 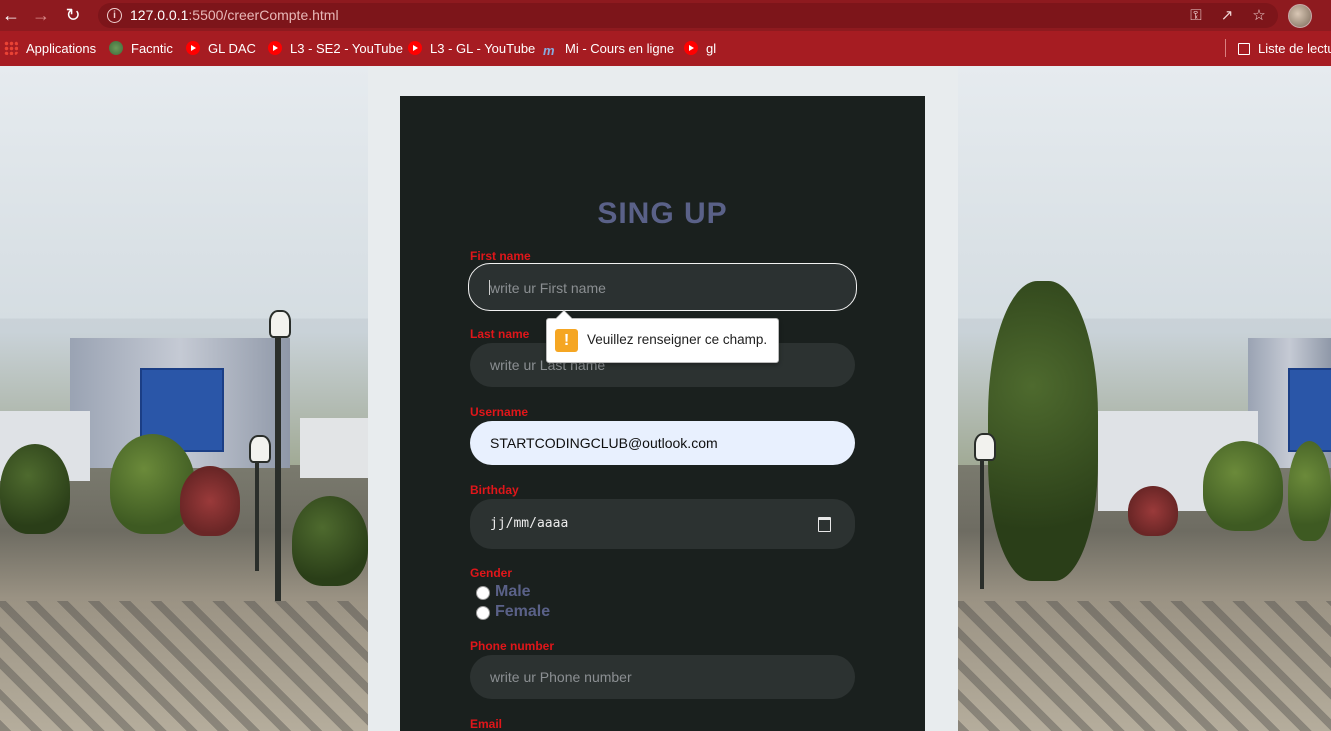 I want to click on share-icon: ↗, so click(x=1227, y=16).